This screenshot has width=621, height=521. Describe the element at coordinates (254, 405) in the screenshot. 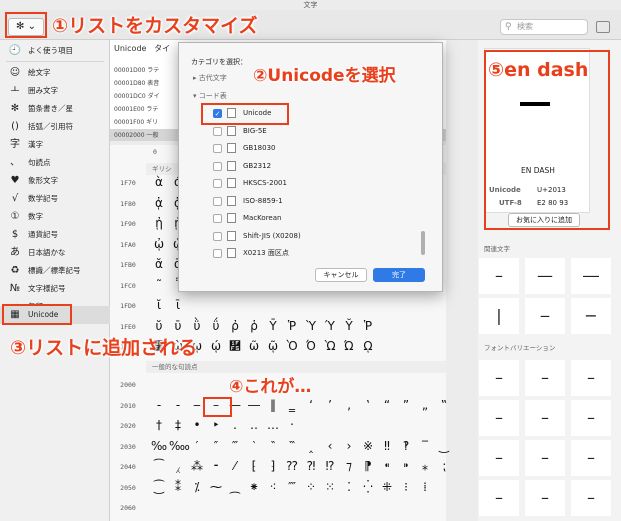

I see `glyph-cell: ―` at that location.